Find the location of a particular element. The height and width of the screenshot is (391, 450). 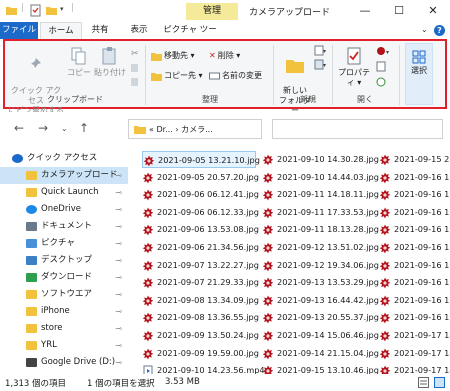

manage-context-tab: 管理 is located at coordinates (212, 11).